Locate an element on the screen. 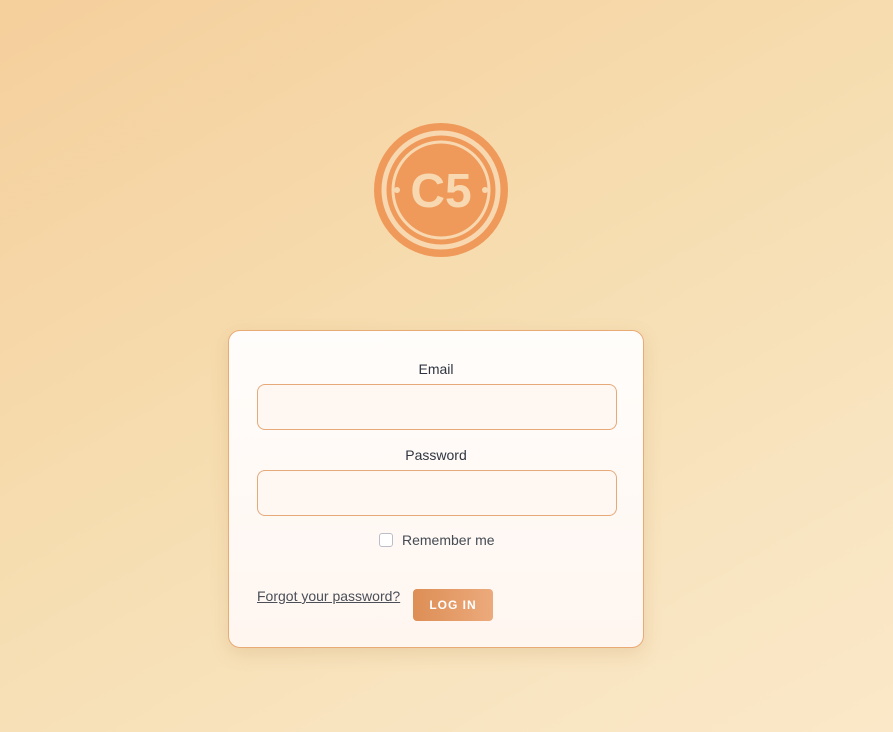 The image size is (893, 732). email-field is located at coordinates (437, 407).